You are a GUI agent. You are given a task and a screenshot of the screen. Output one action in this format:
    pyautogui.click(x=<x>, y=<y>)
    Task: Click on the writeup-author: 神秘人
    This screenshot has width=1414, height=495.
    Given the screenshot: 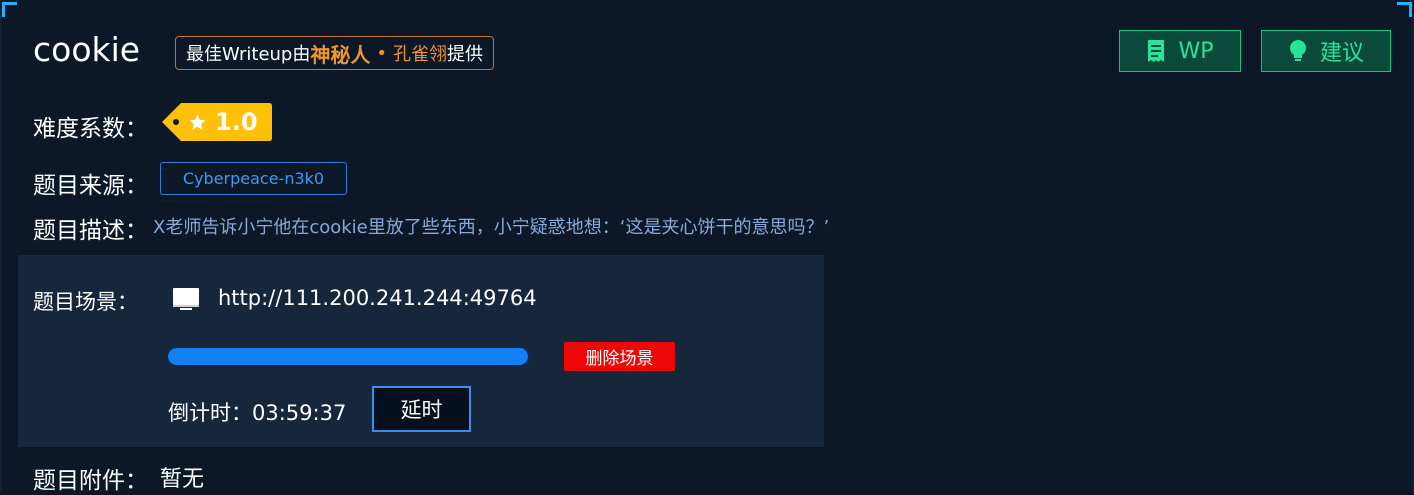 What is the action you would take?
    pyautogui.click(x=340, y=53)
    